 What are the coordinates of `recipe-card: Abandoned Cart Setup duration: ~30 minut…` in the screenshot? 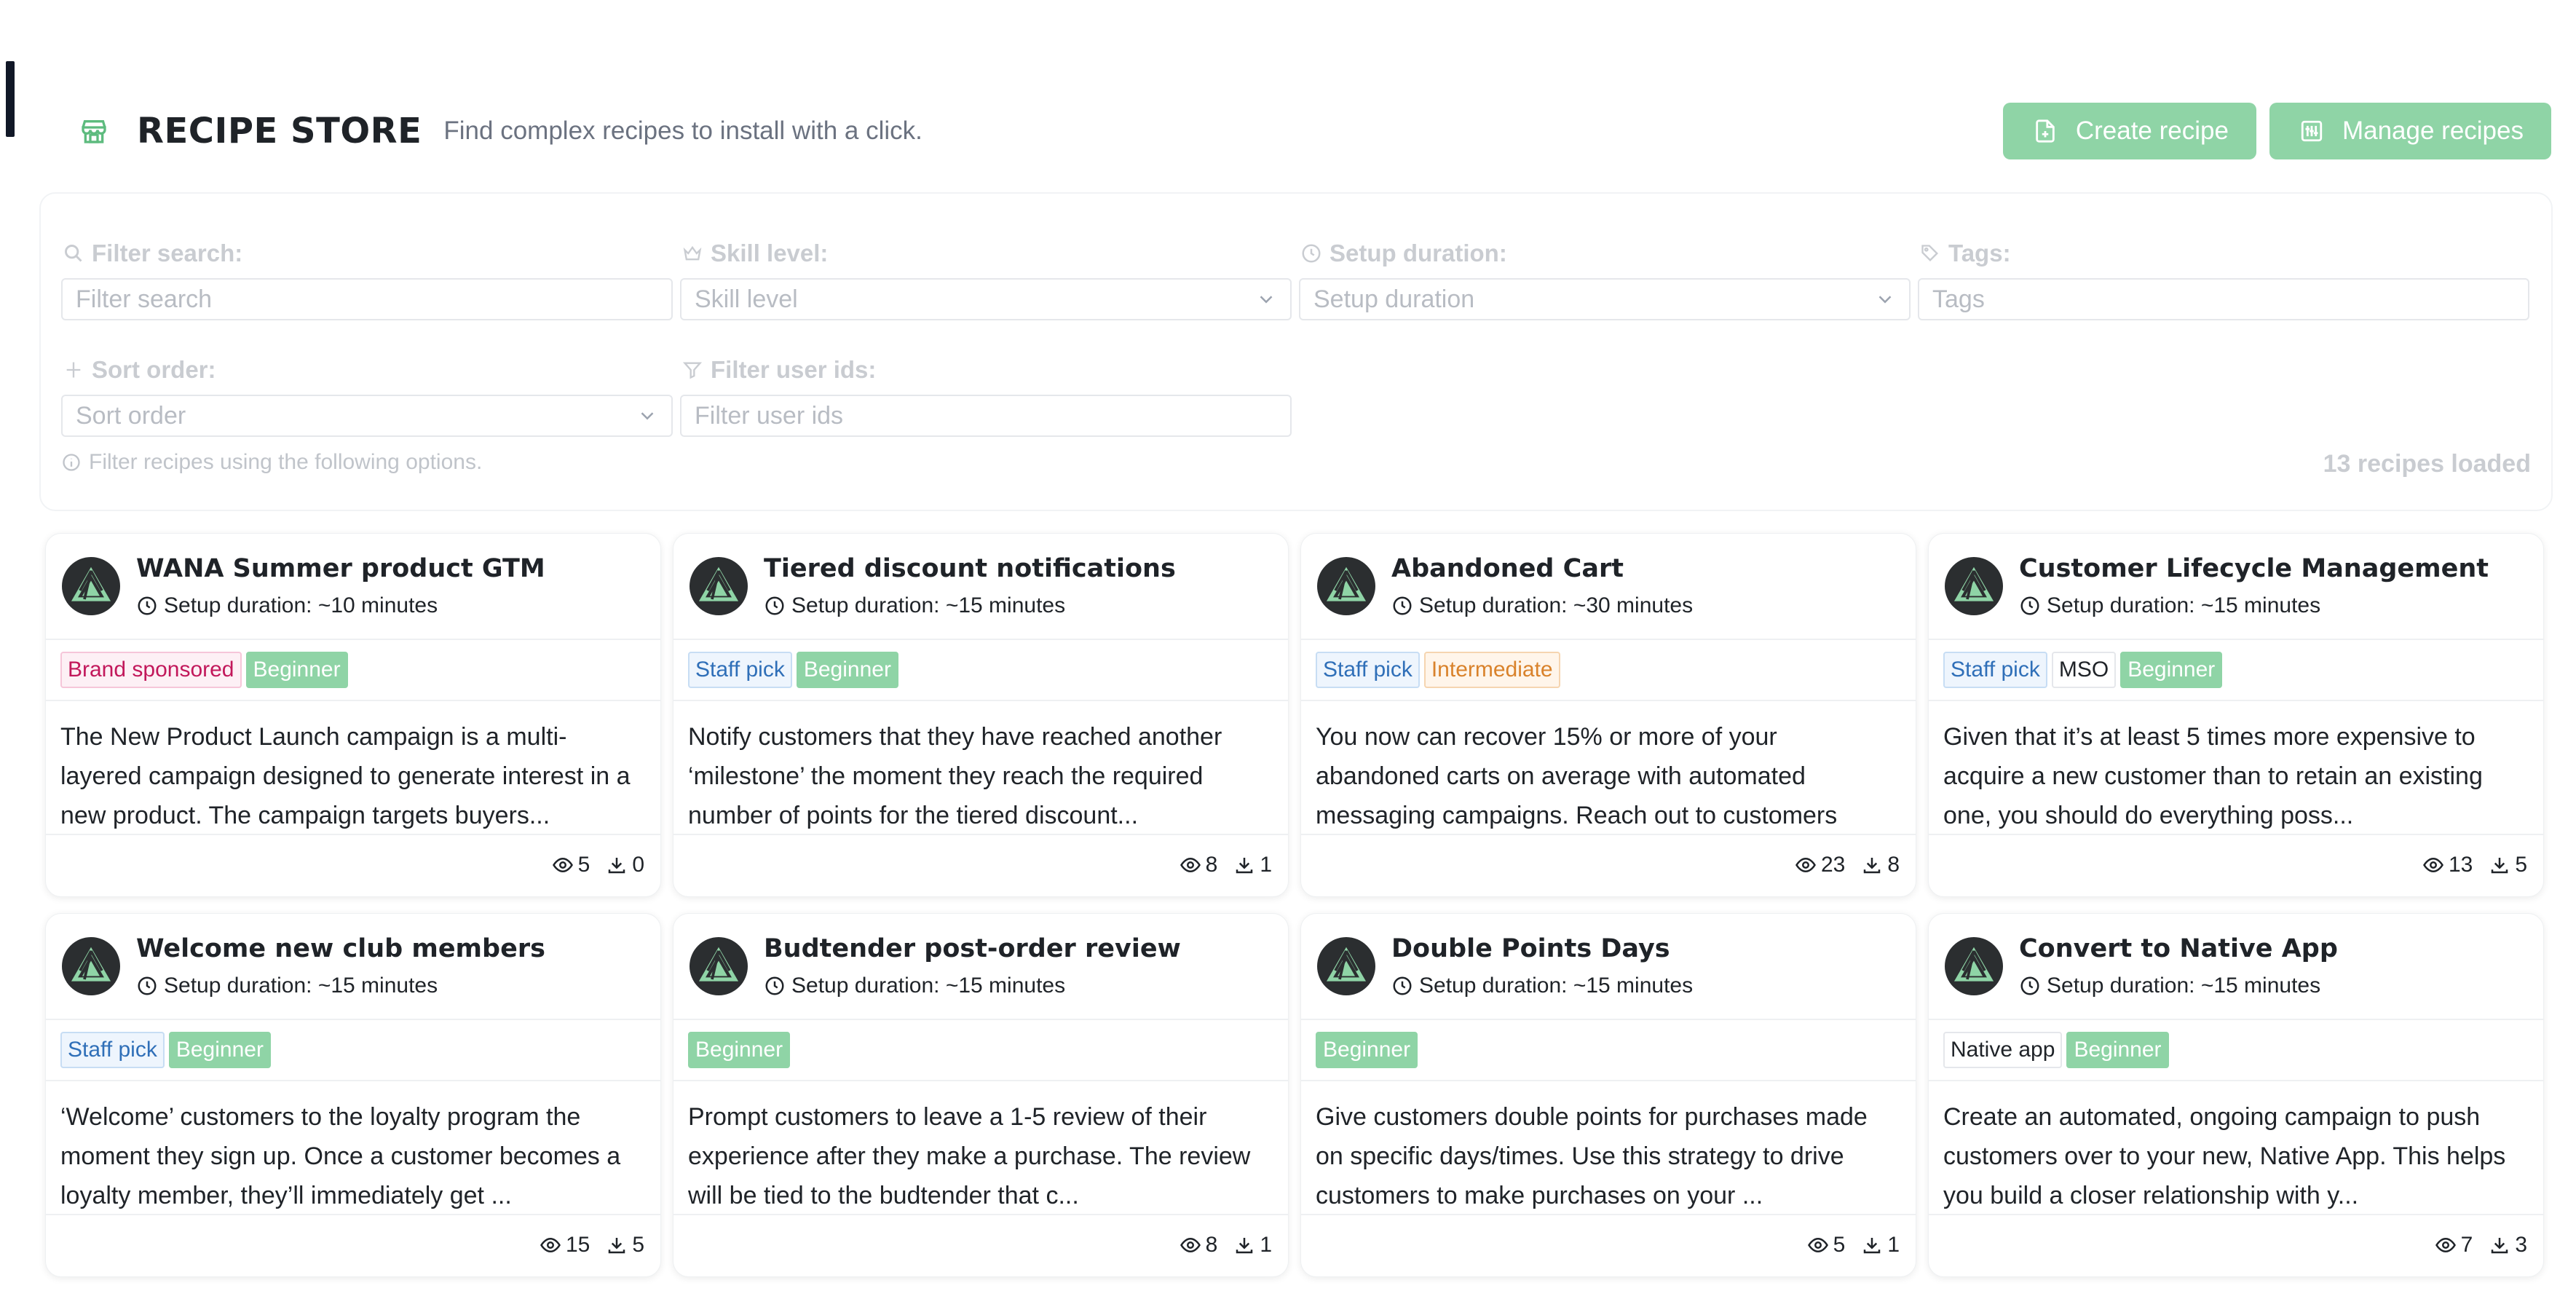 It's located at (1608, 715).